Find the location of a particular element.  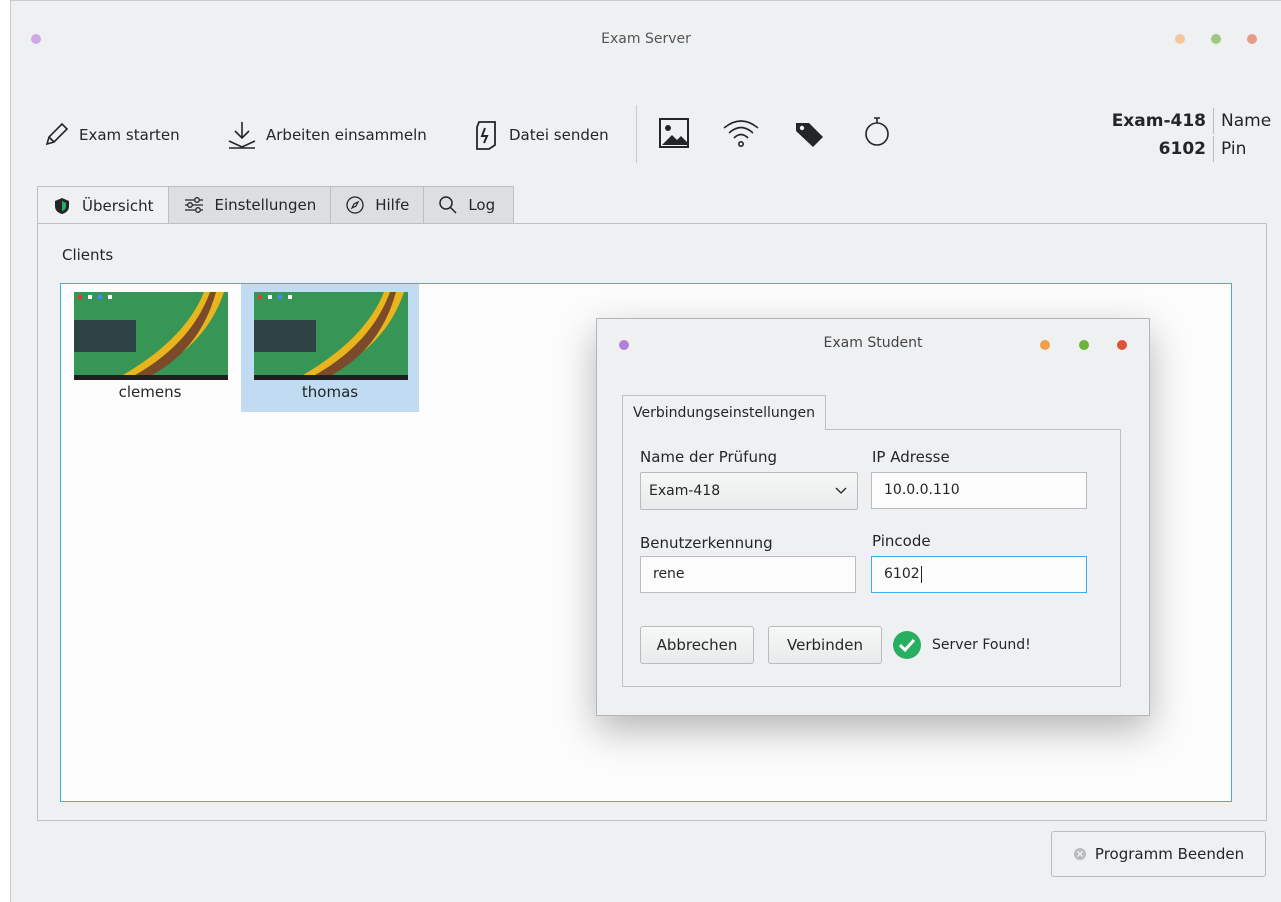

tab-overview: Übersicht is located at coordinates (103, 205).